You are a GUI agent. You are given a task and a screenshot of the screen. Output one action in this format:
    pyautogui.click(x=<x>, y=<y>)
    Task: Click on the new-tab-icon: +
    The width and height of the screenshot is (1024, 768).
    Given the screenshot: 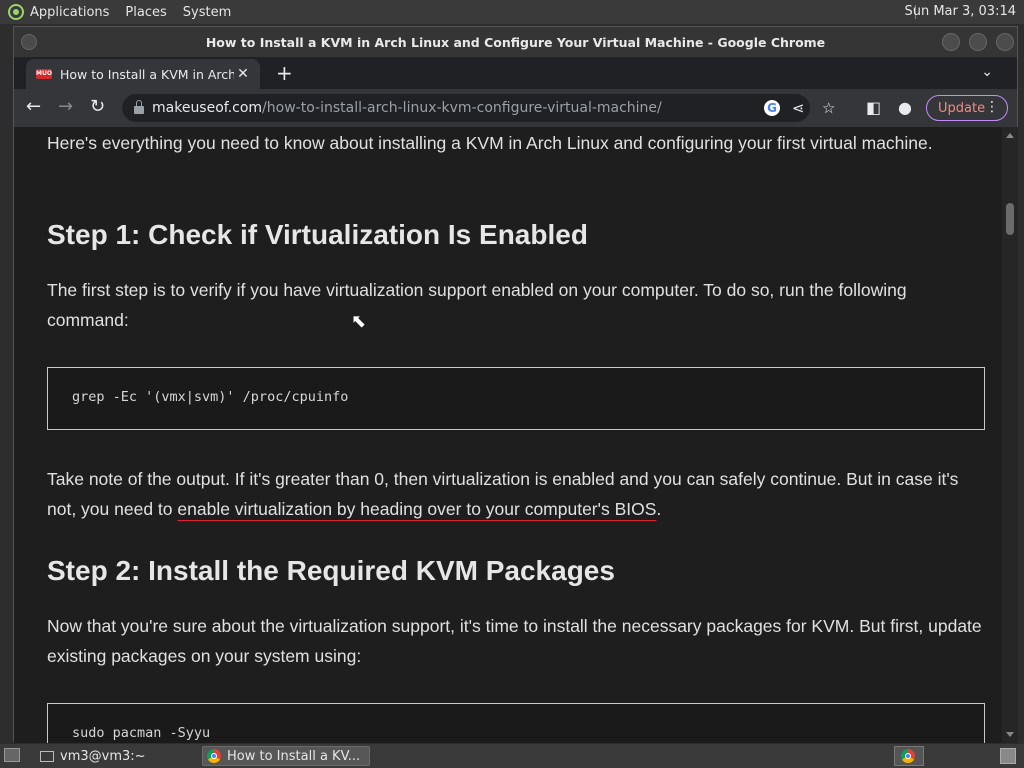 What is the action you would take?
    pyautogui.click(x=284, y=73)
    